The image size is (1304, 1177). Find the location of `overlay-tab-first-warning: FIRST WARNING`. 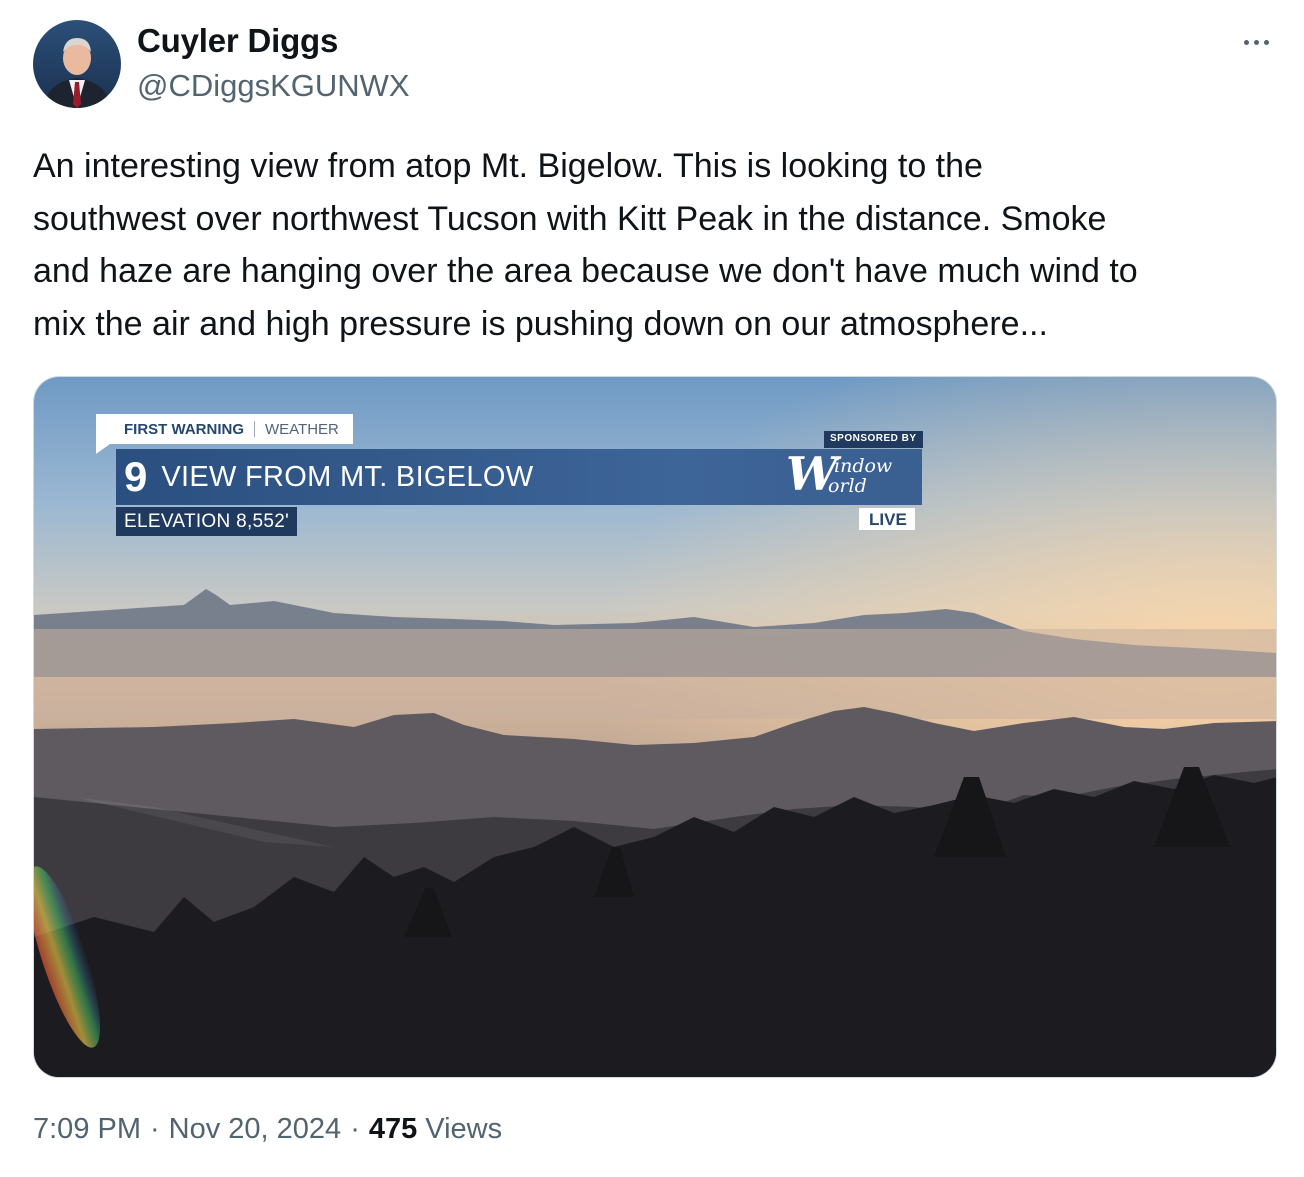

overlay-tab-first-warning: FIRST WARNING is located at coordinates (184, 429).